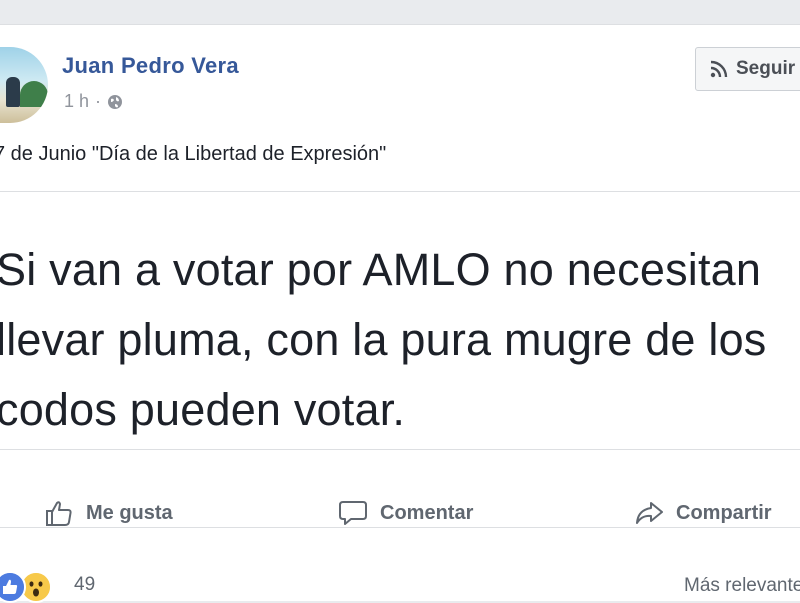  What do you see at coordinates (766, 68) in the screenshot?
I see `follow-button-label: Seguir` at bounding box center [766, 68].